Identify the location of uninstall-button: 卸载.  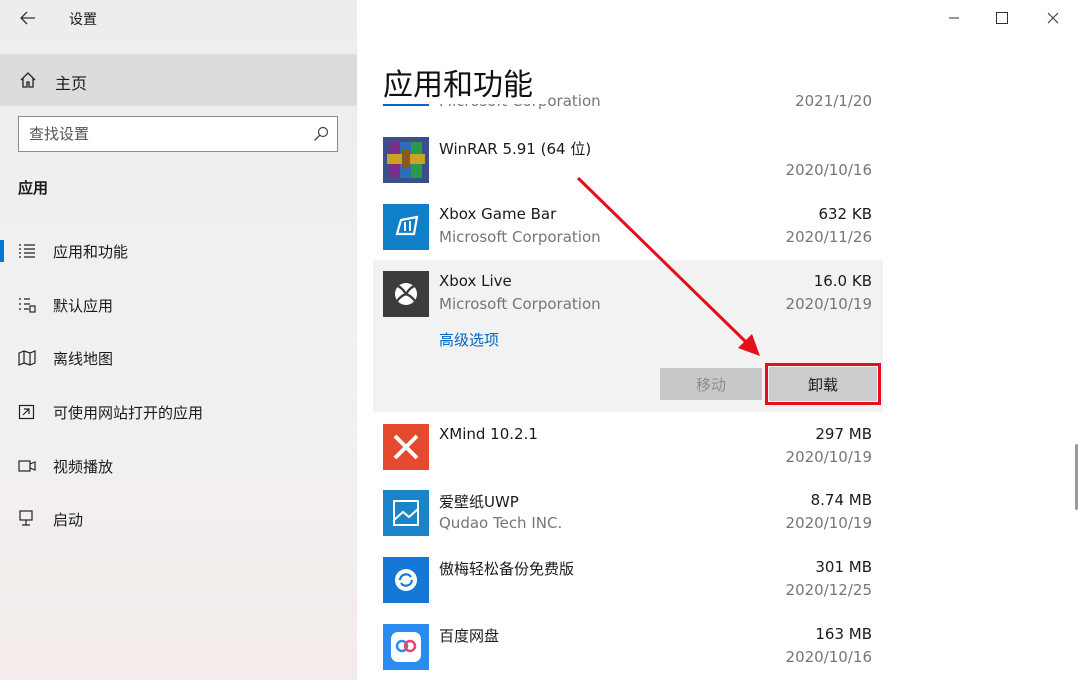
(823, 384).